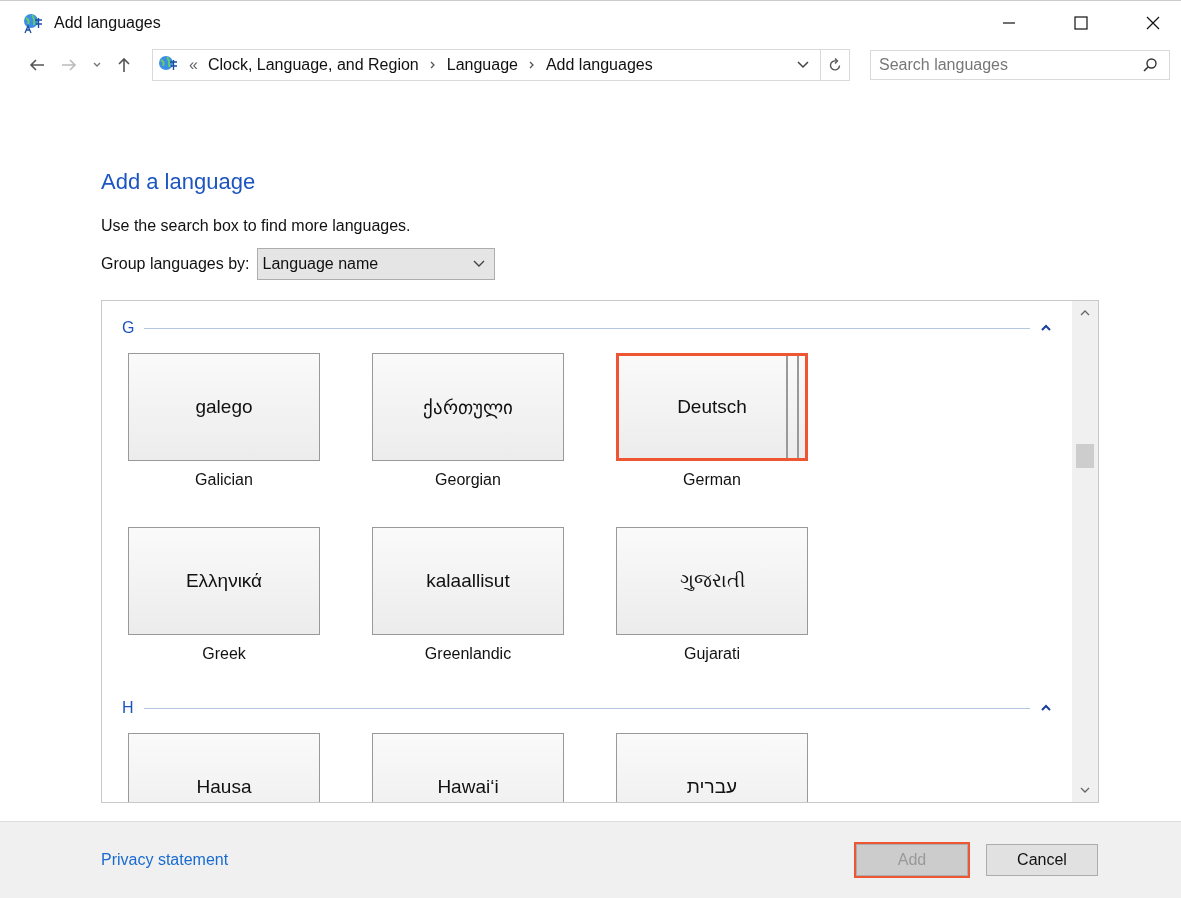 The image size is (1181, 898). What do you see at coordinates (1150, 65) in the screenshot?
I see `search-icon` at bounding box center [1150, 65].